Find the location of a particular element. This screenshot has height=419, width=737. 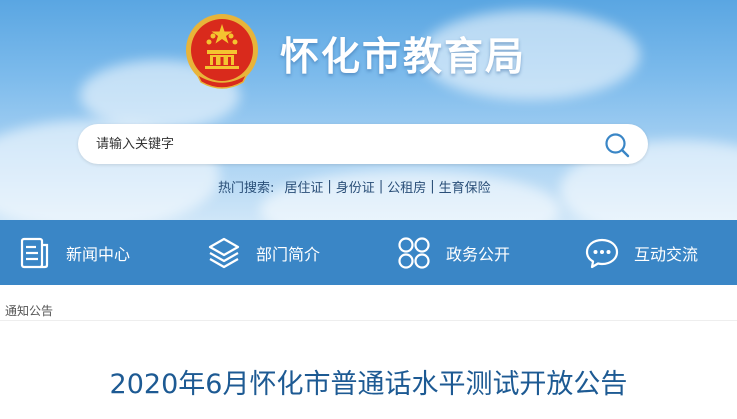

nav-item-interaction: 互动交流 is located at coordinates (641, 252).